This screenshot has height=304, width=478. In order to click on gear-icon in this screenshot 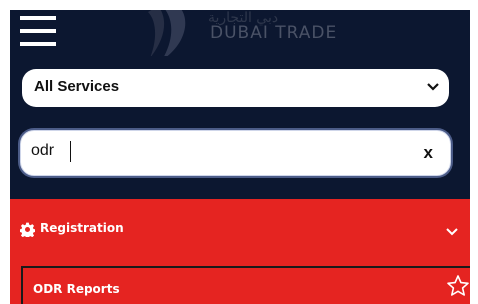, I will do `click(27, 229)`.